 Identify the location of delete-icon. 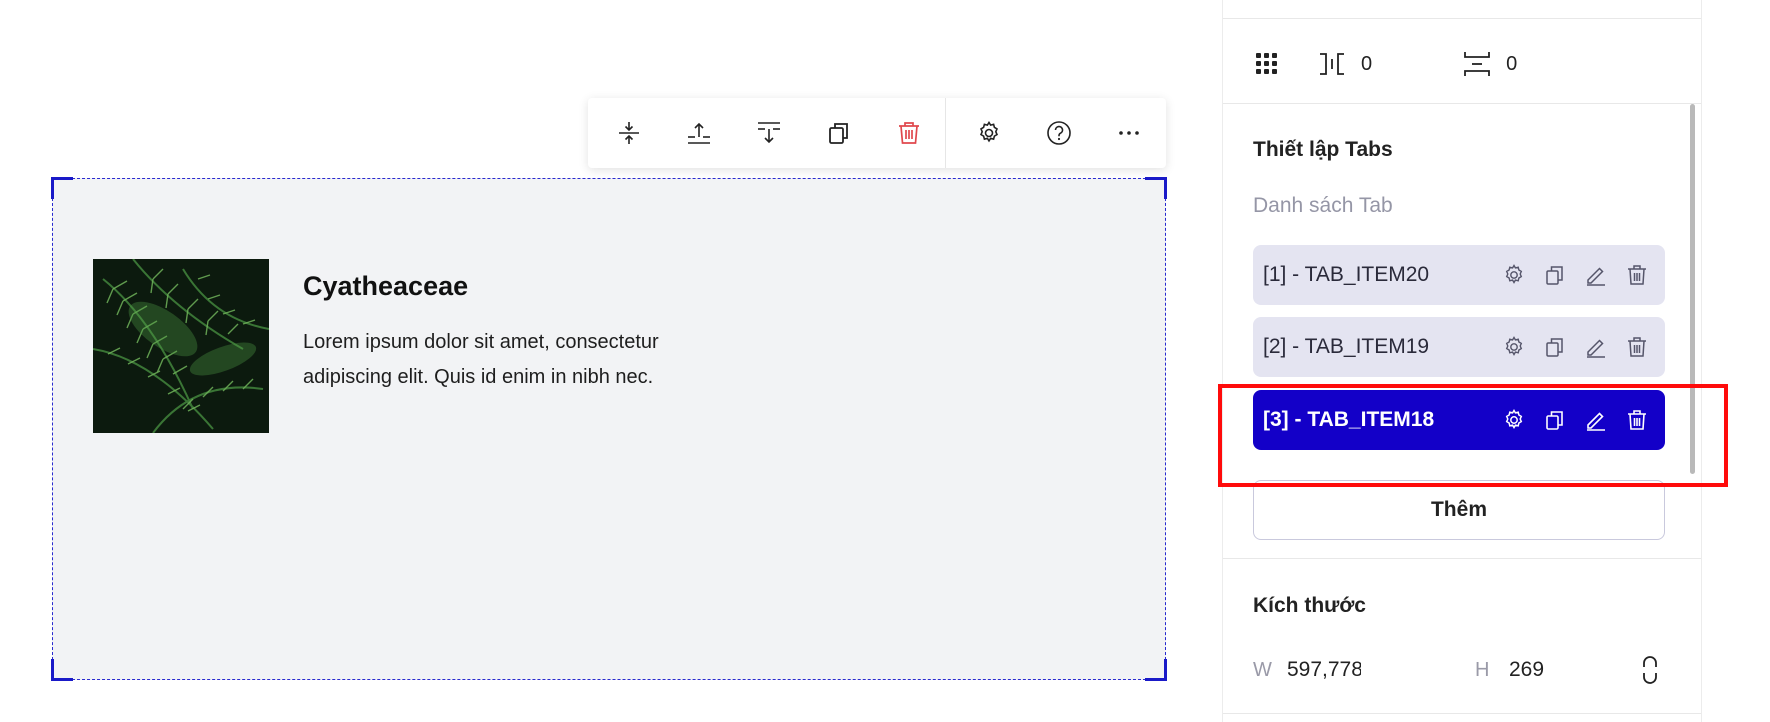
(909, 133).